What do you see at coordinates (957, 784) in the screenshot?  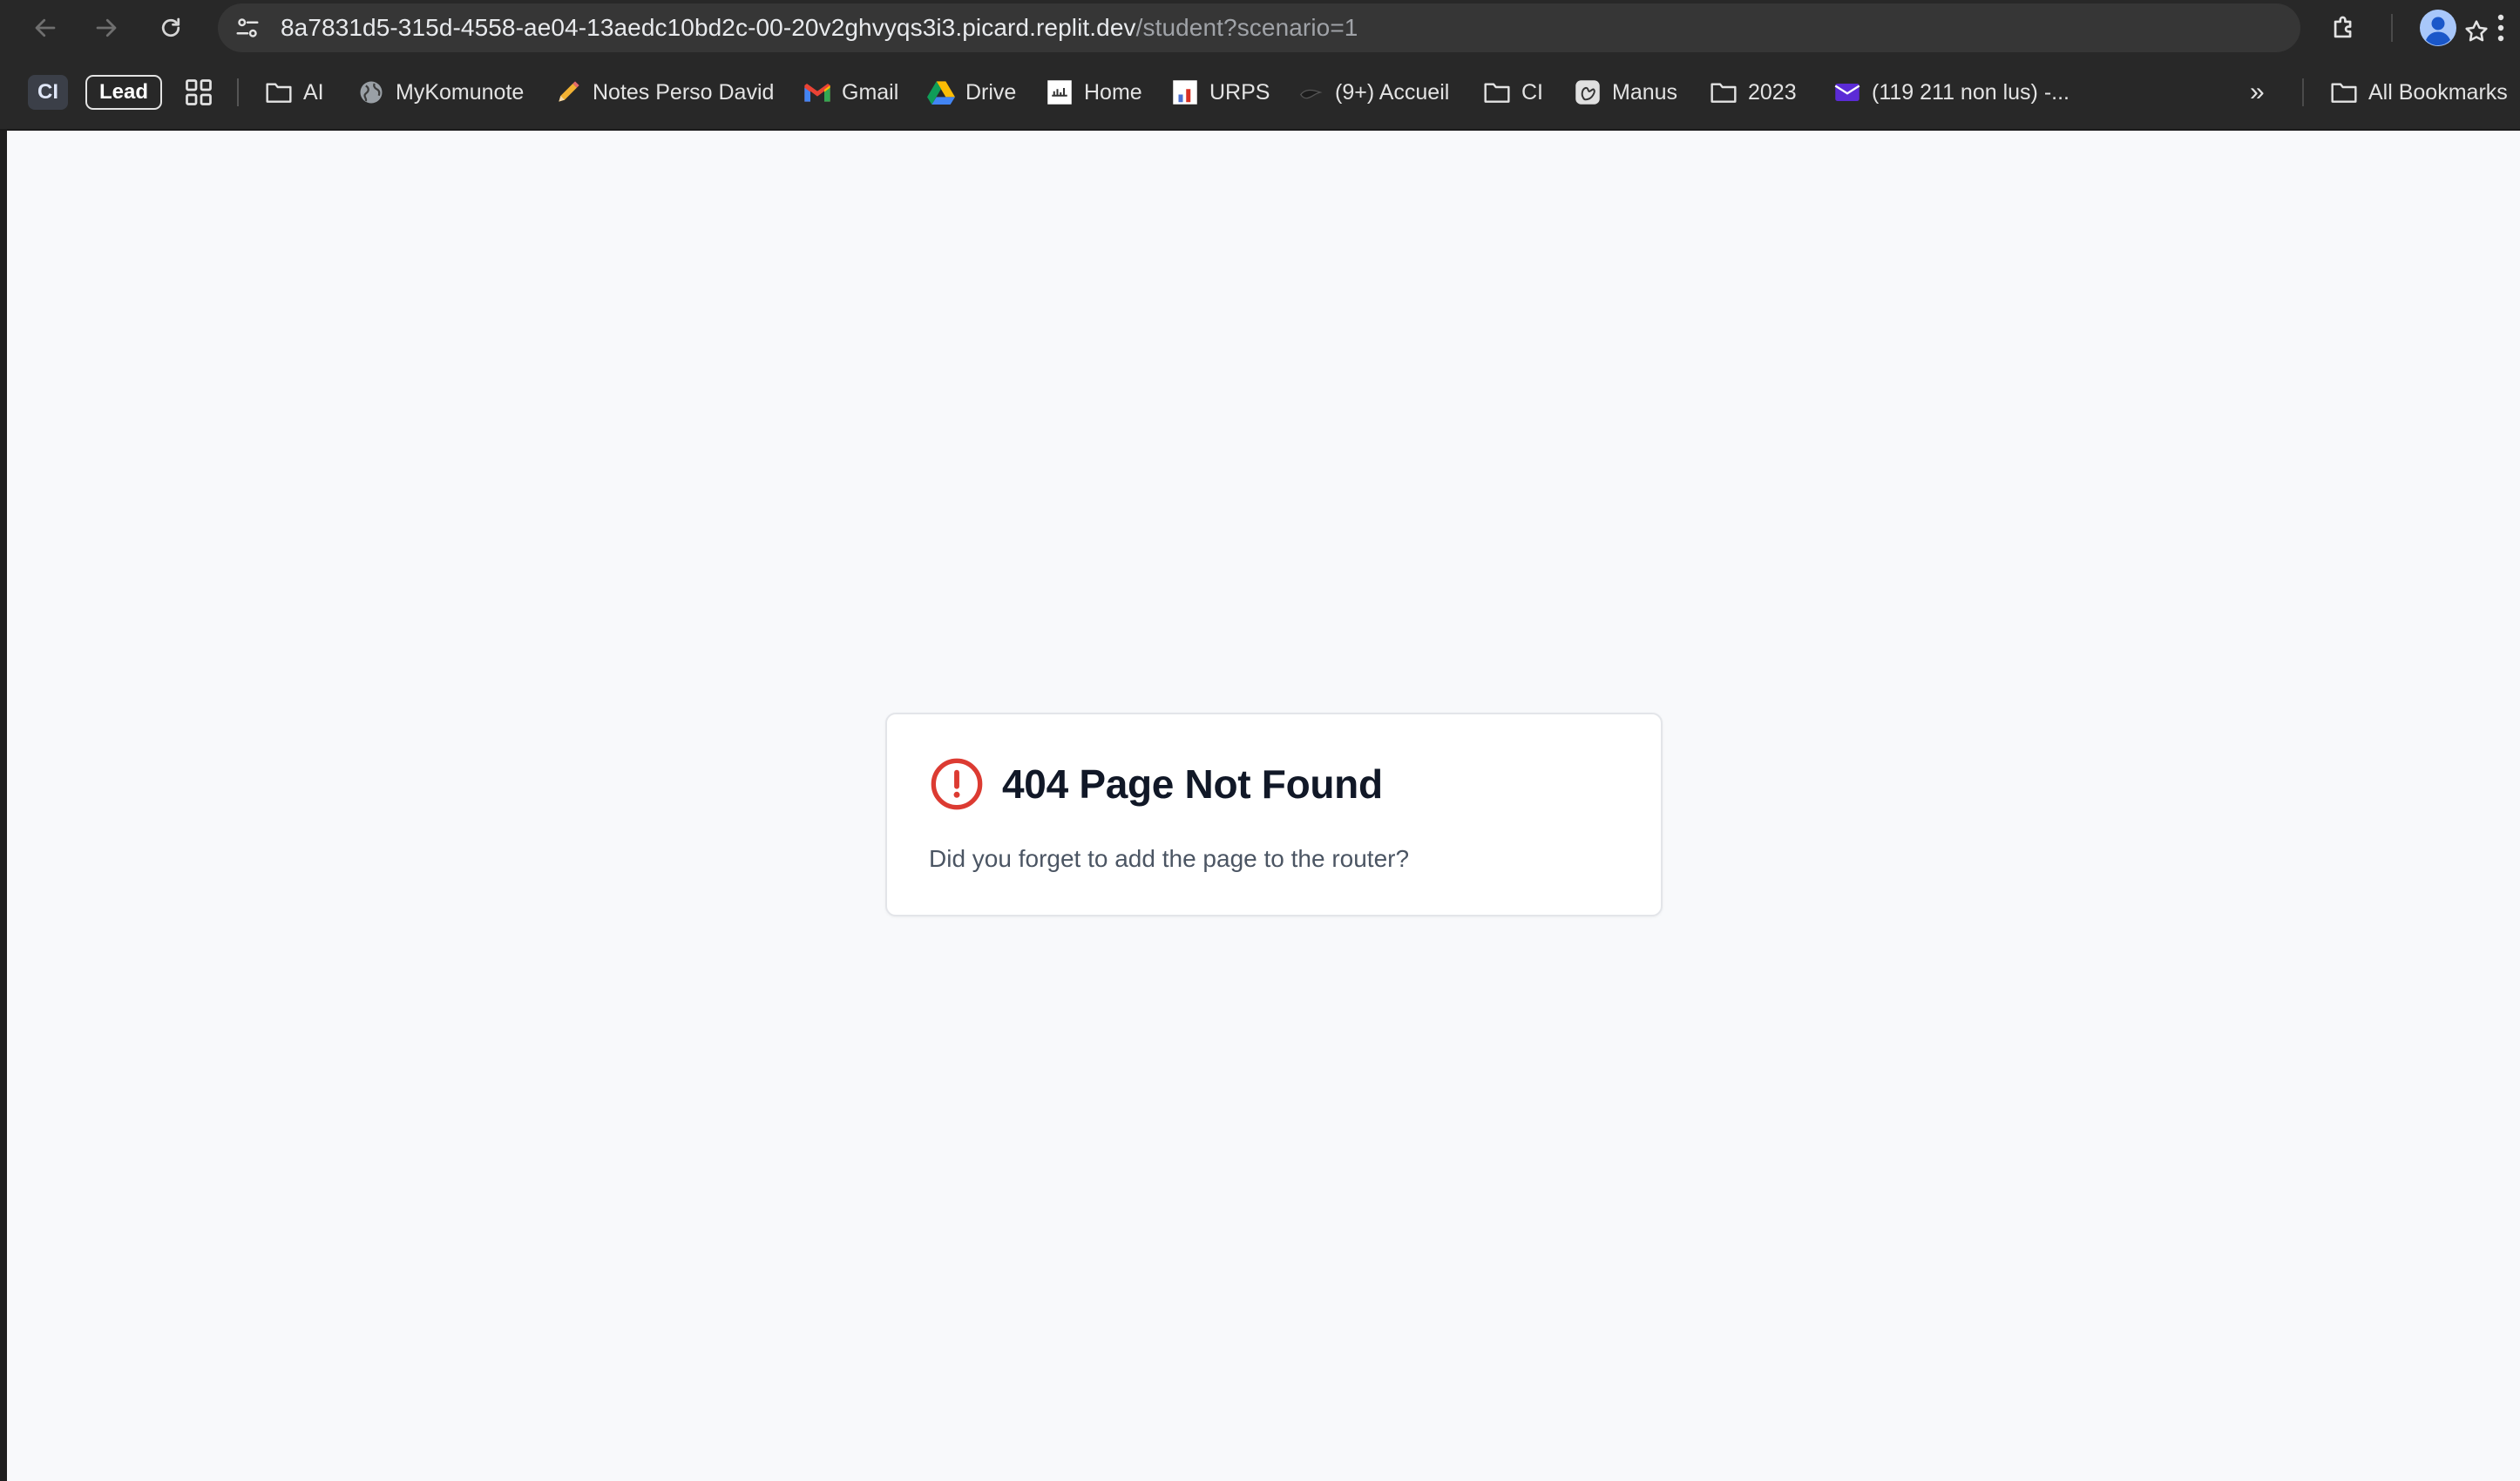 I see `alert-circle-icon` at bounding box center [957, 784].